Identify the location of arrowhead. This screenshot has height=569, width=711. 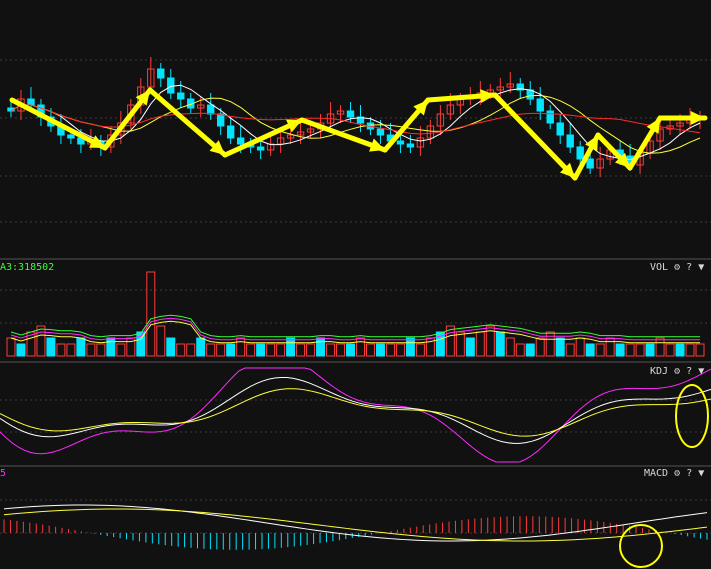
(697, 118).